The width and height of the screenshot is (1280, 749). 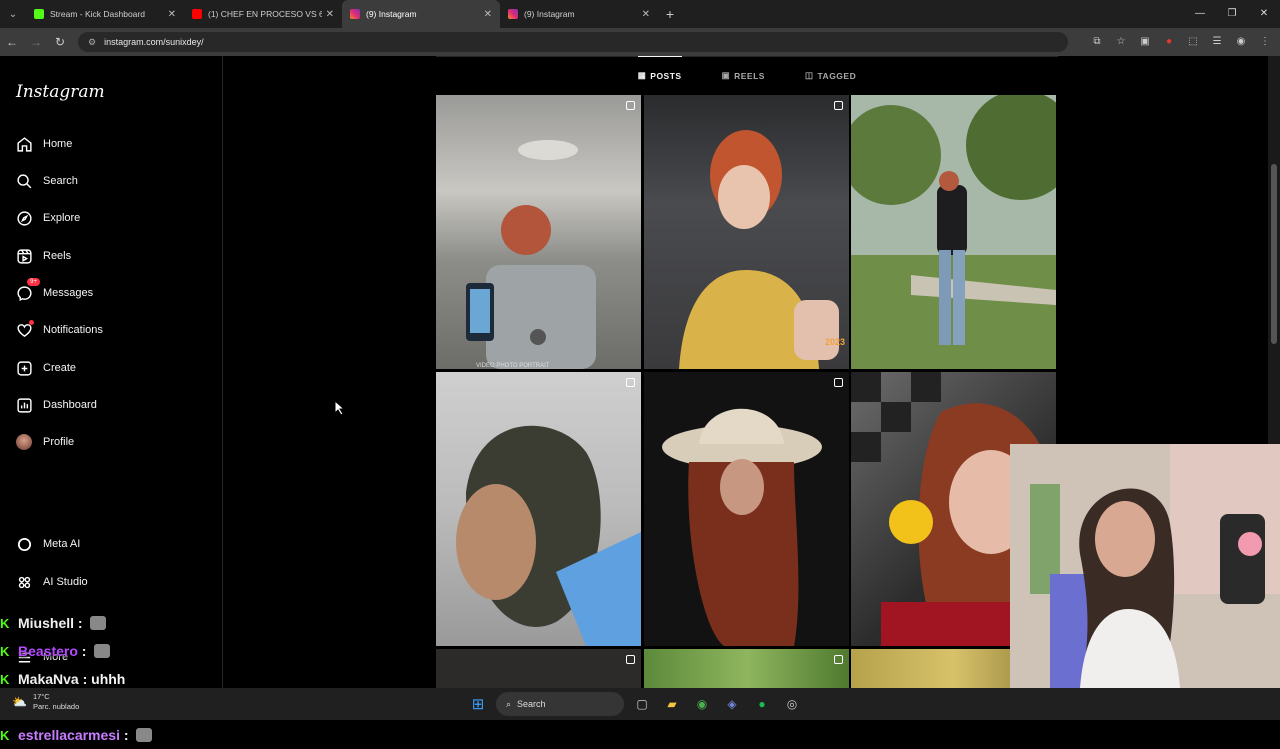 What do you see at coordinates (47, 544) in the screenshot?
I see `nav-meta-ai: Meta AI` at bounding box center [47, 544].